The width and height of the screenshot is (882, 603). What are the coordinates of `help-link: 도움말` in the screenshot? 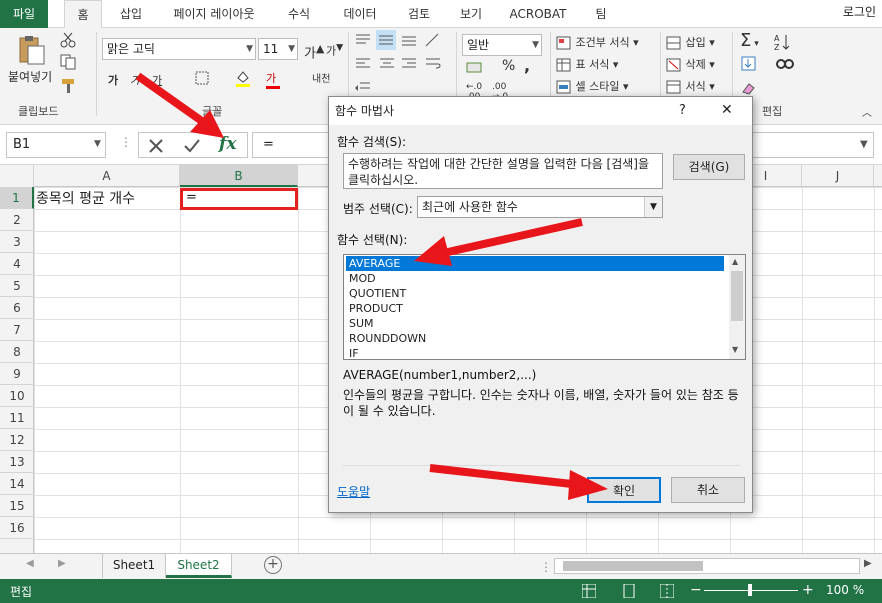 It's located at (353, 491).